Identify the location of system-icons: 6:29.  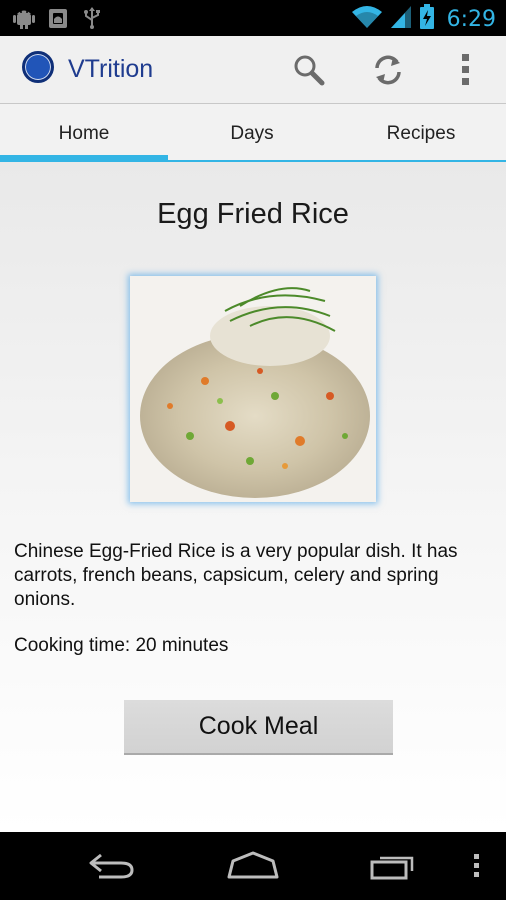
(423, 19).